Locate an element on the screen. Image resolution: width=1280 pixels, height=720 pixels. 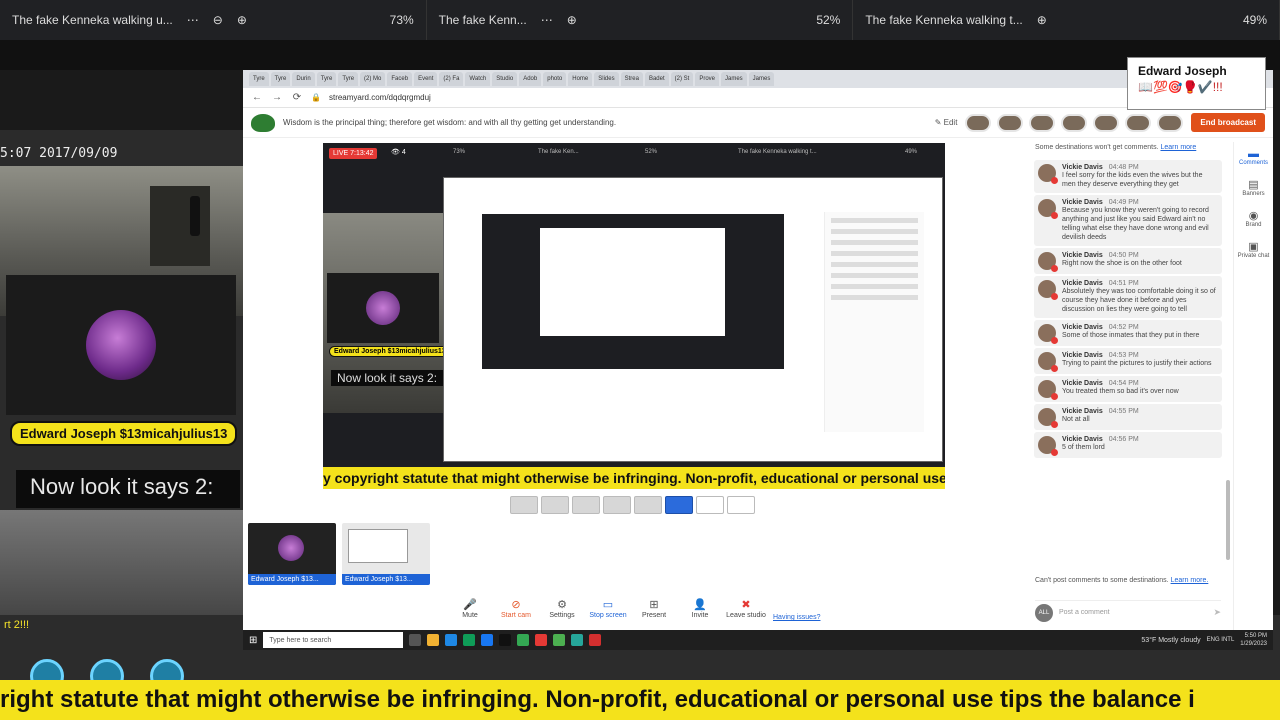
invite-button: 👤 Invite is located at coordinates (700, 608).